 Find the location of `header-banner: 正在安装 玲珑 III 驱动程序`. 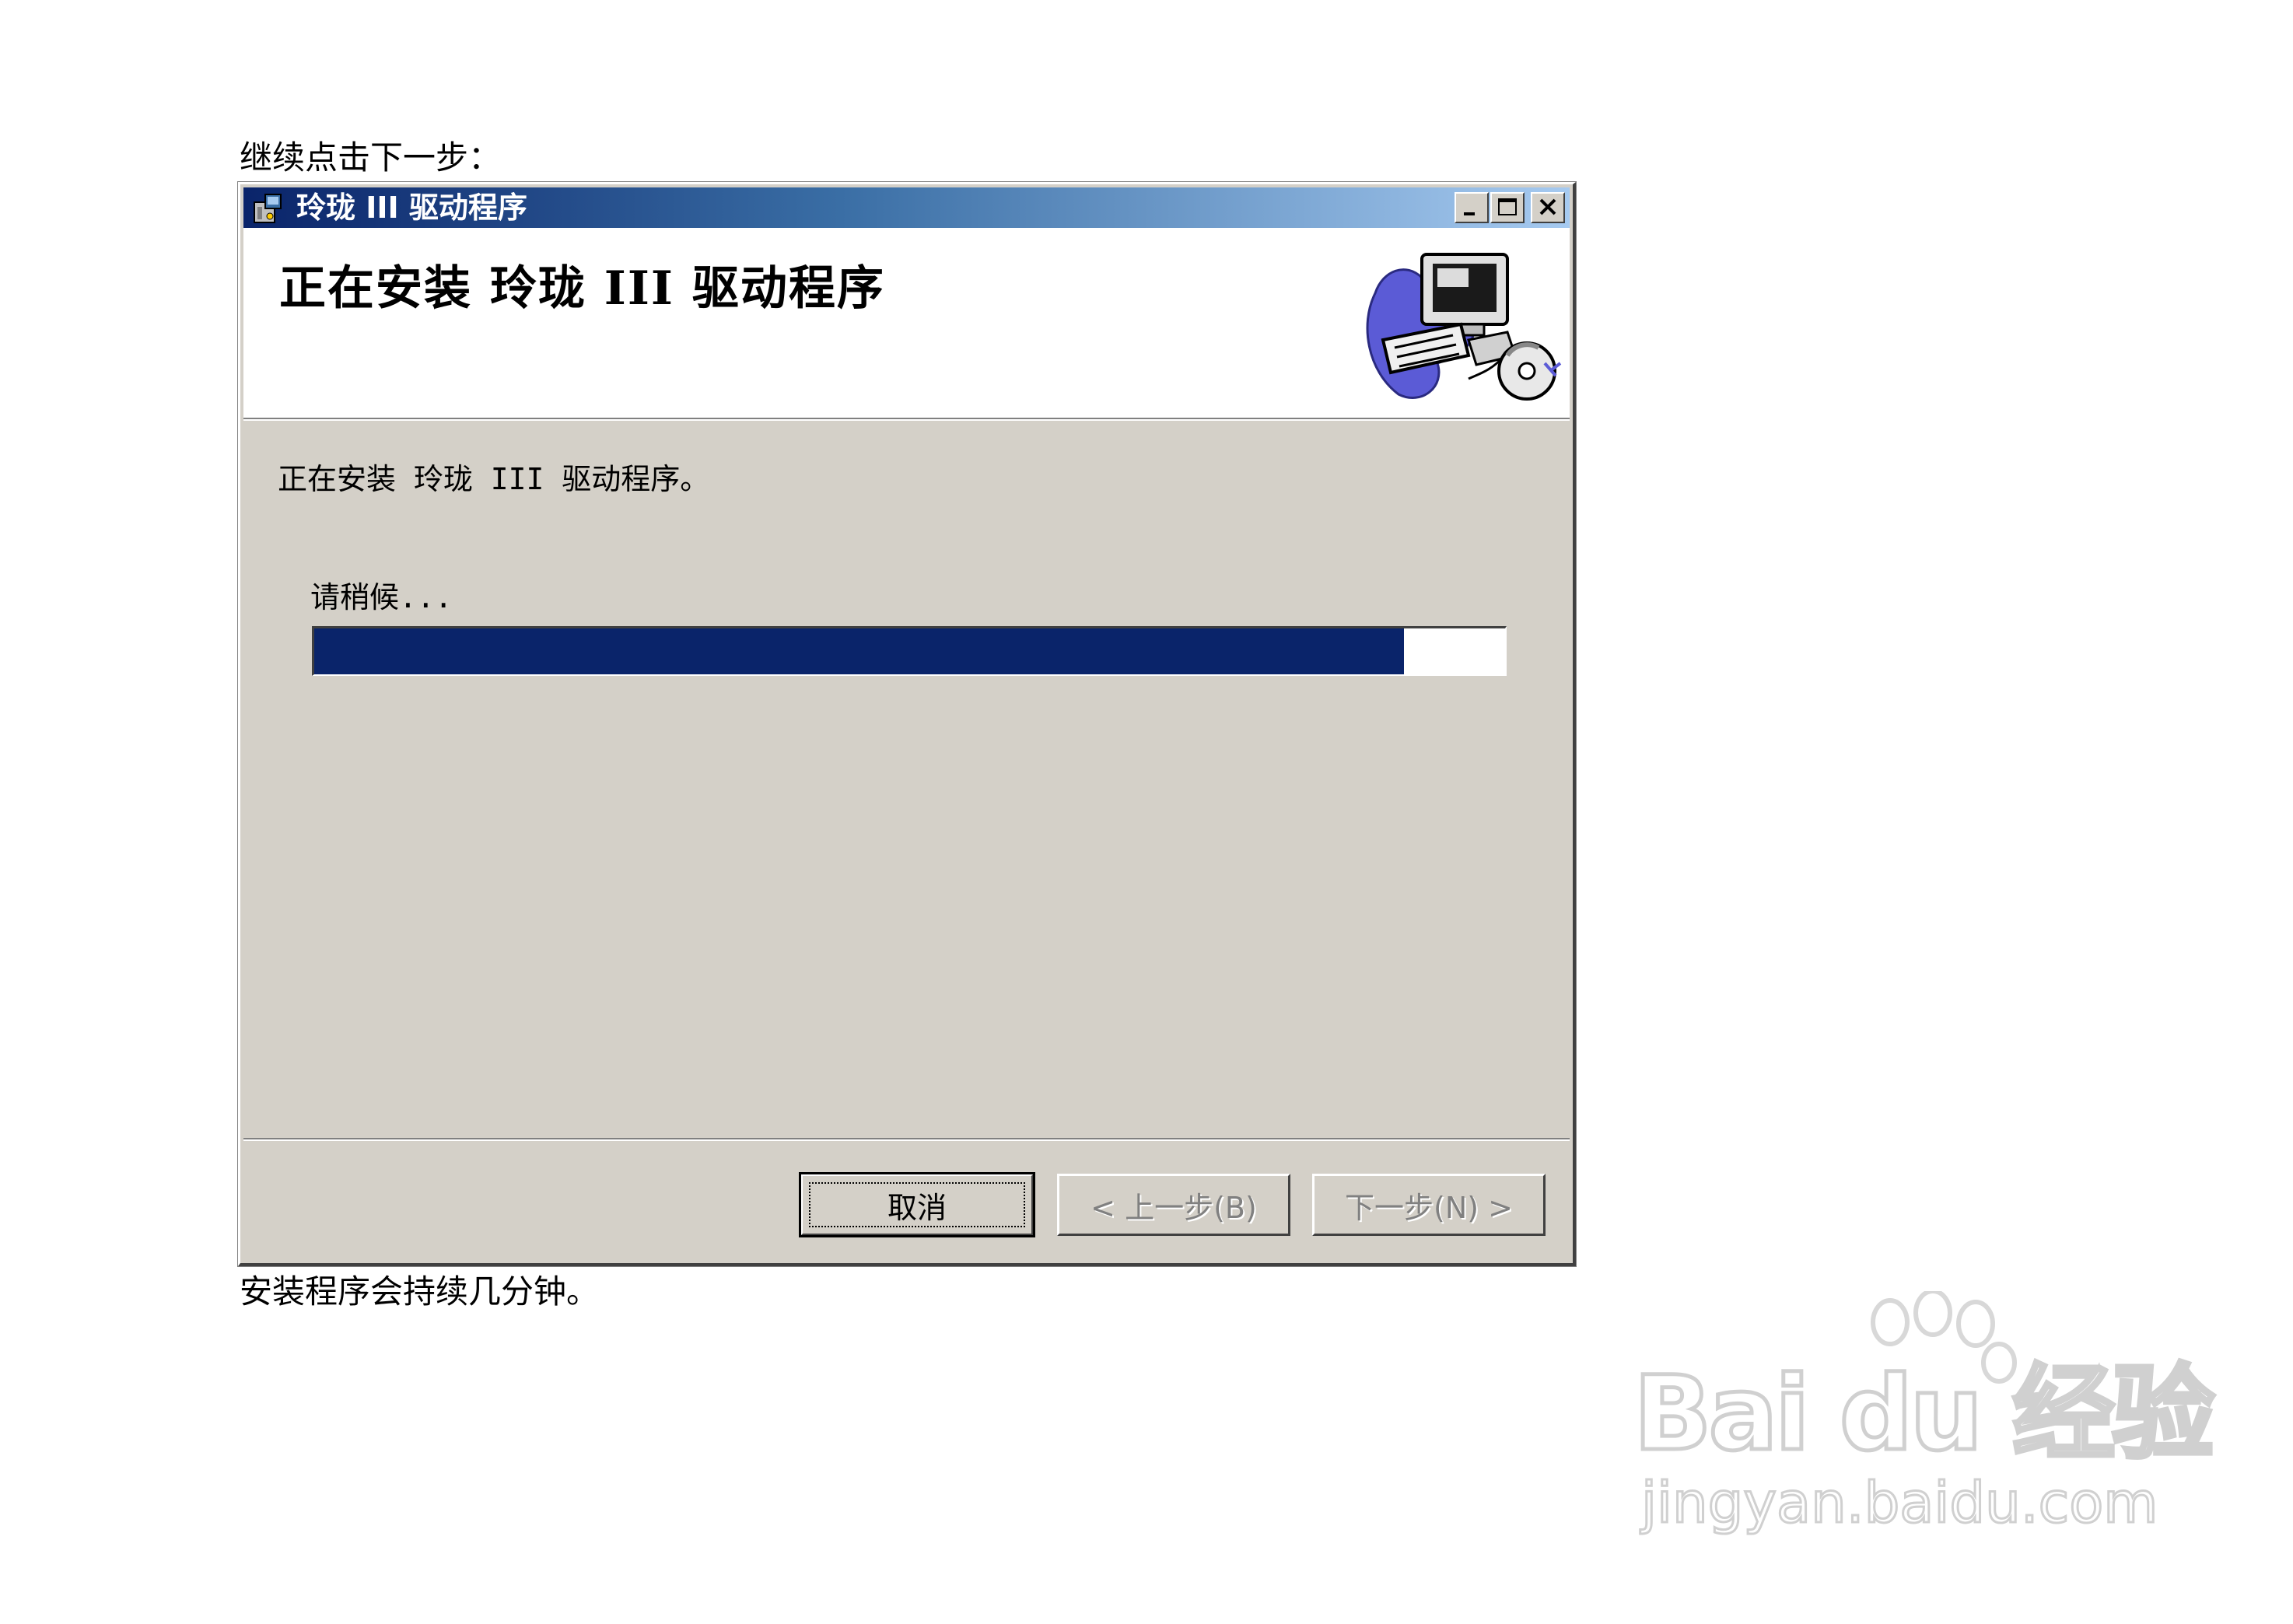

header-banner: 正在安装 玲珑 III 驱动程序 is located at coordinates (906, 324).